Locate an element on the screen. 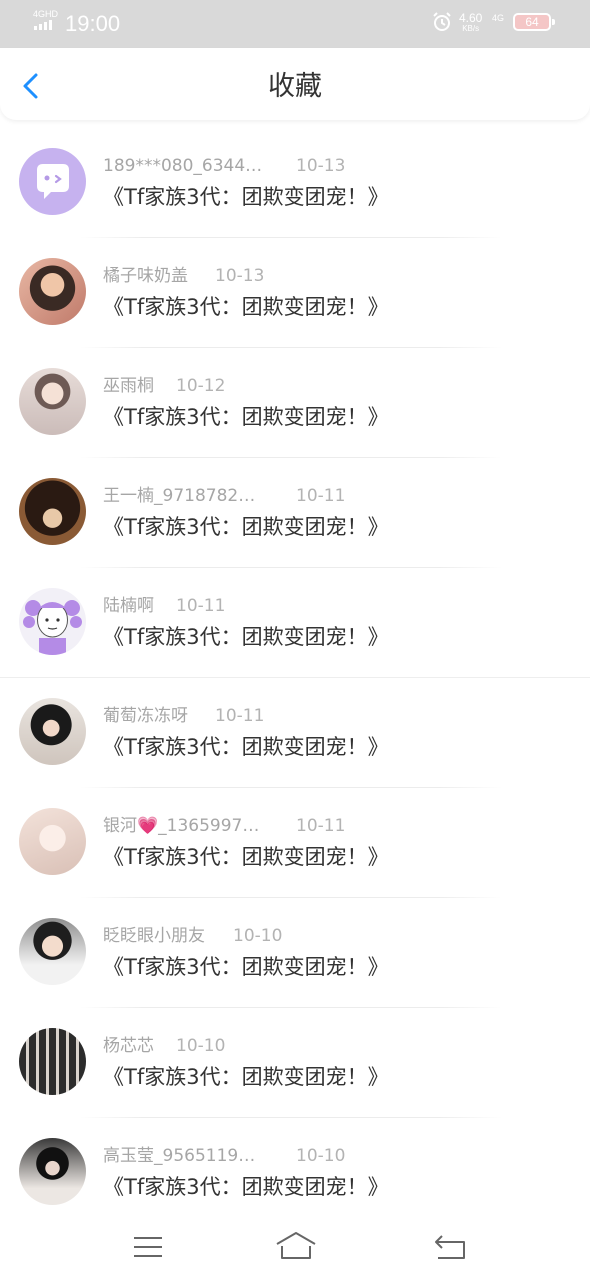  chat-bubble-icon is located at coordinates (53, 181).